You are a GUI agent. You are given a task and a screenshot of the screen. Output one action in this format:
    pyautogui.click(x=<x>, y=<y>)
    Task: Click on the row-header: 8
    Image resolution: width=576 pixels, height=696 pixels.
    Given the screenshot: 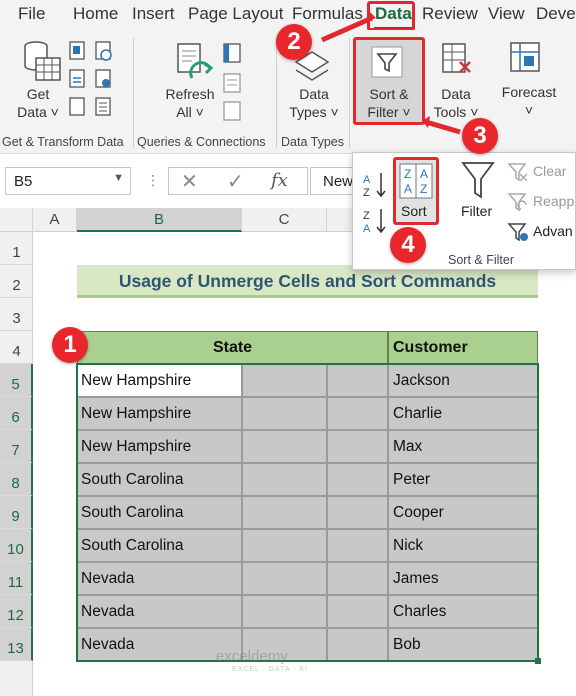 What is the action you would take?
    pyautogui.click(x=16, y=479)
    